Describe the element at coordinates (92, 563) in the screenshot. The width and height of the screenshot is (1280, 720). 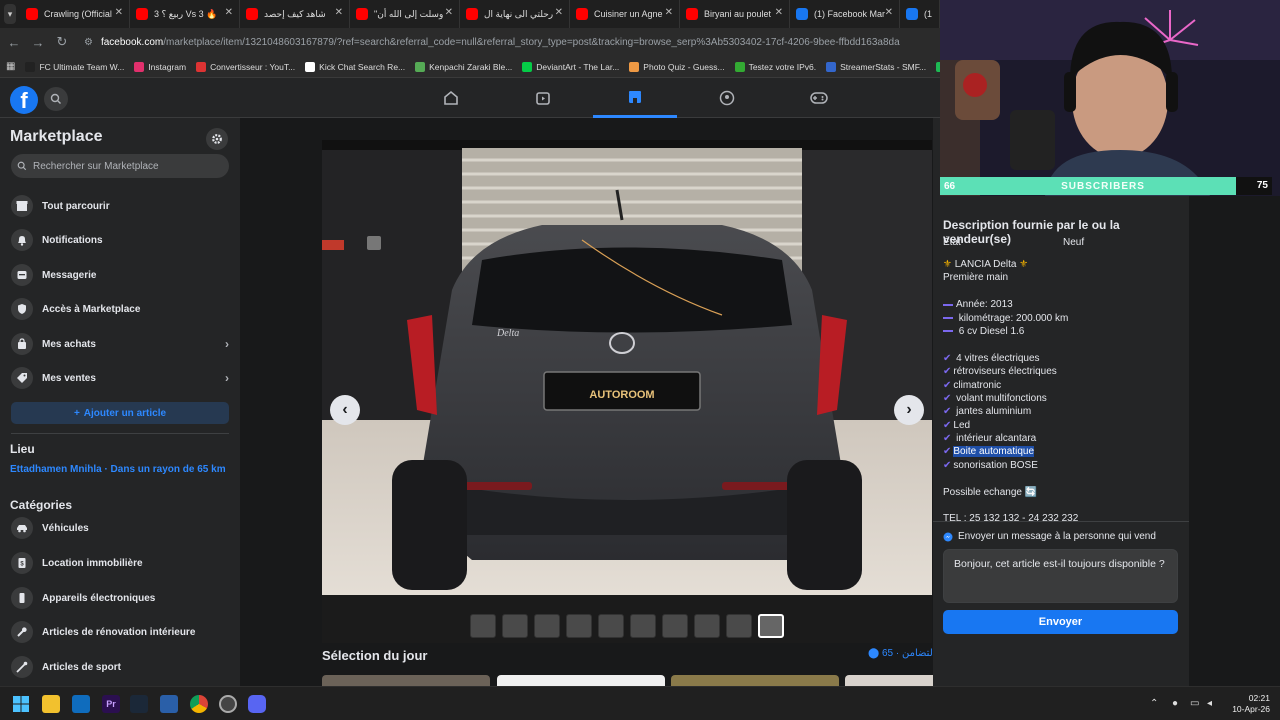
I see `category-label: Location immobilière` at that location.